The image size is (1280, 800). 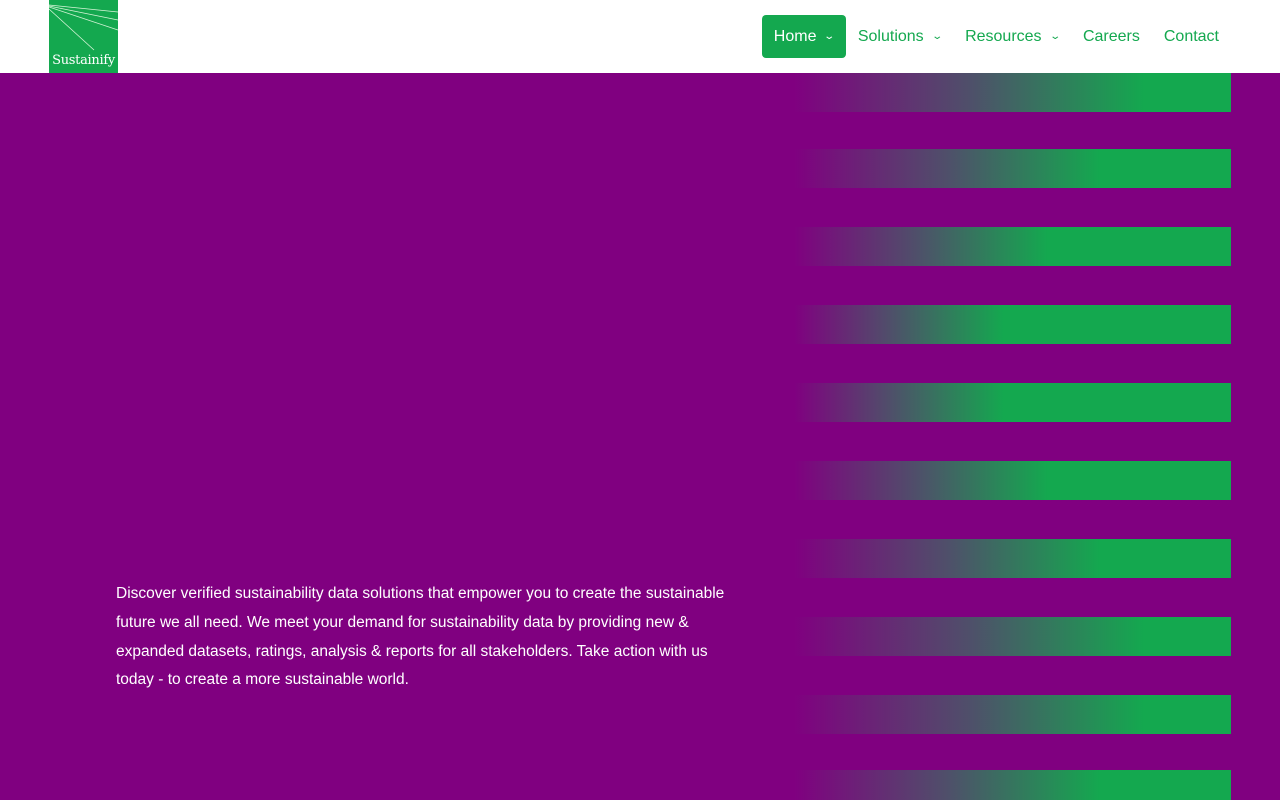 I want to click on nav-label: Contact, so click(x=1191, y=36).